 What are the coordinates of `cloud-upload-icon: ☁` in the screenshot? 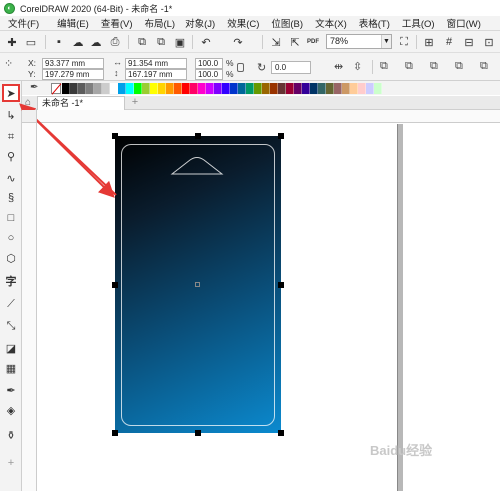 It's located at (96, 42).